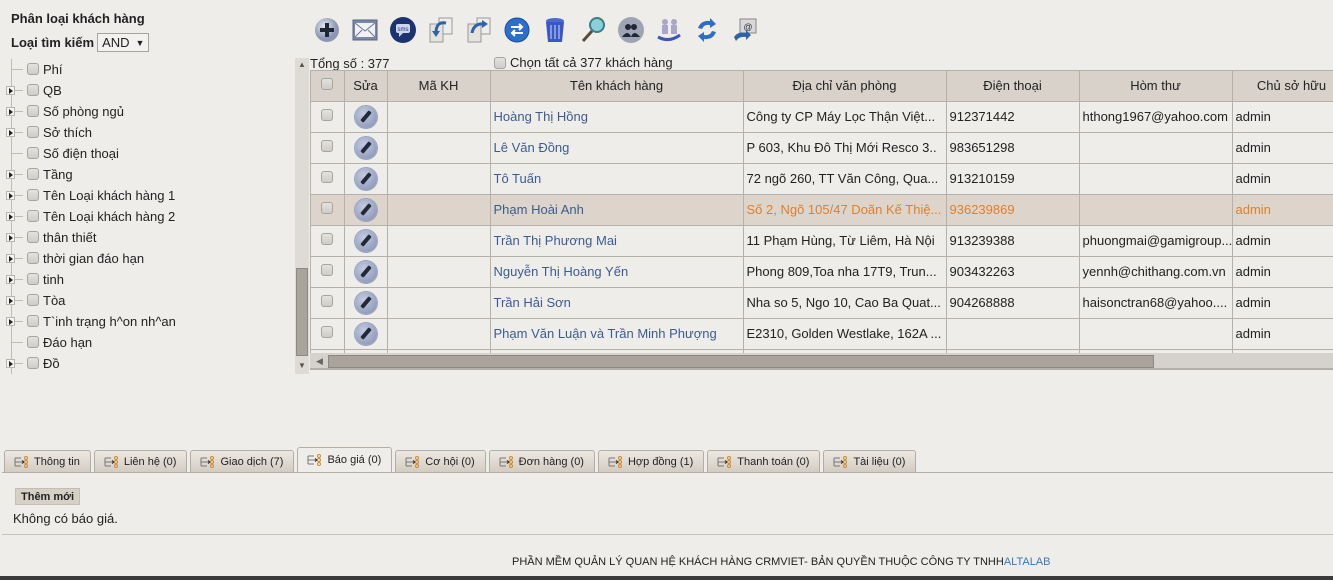 This screenshot has height=580, width=1333. What do you see at coordinates (327, 30) in the screenshot?
I see `add-button` at bounding box center [327, 30].